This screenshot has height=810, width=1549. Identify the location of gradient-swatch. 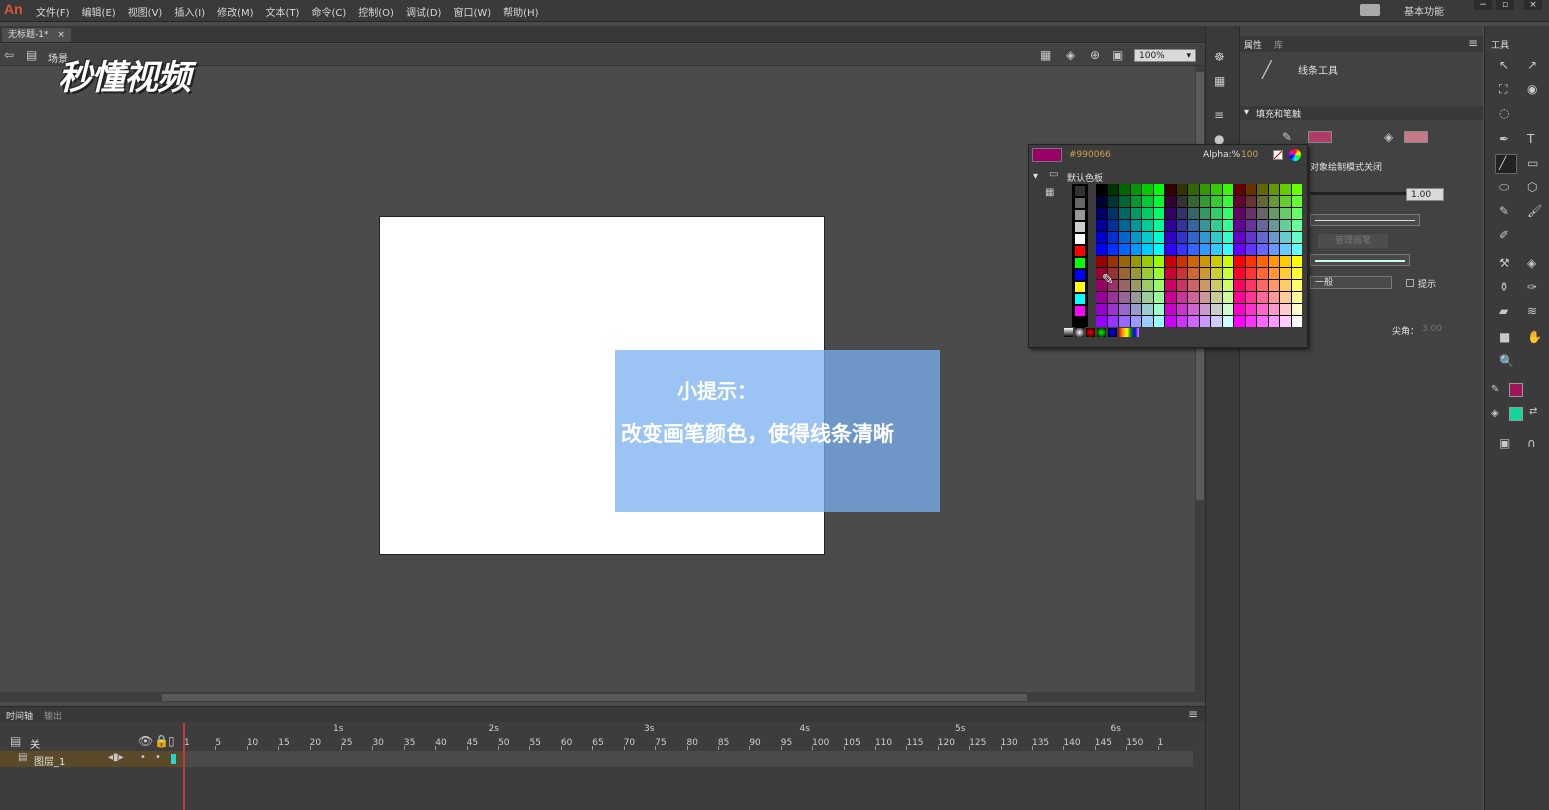
(1129, 332).